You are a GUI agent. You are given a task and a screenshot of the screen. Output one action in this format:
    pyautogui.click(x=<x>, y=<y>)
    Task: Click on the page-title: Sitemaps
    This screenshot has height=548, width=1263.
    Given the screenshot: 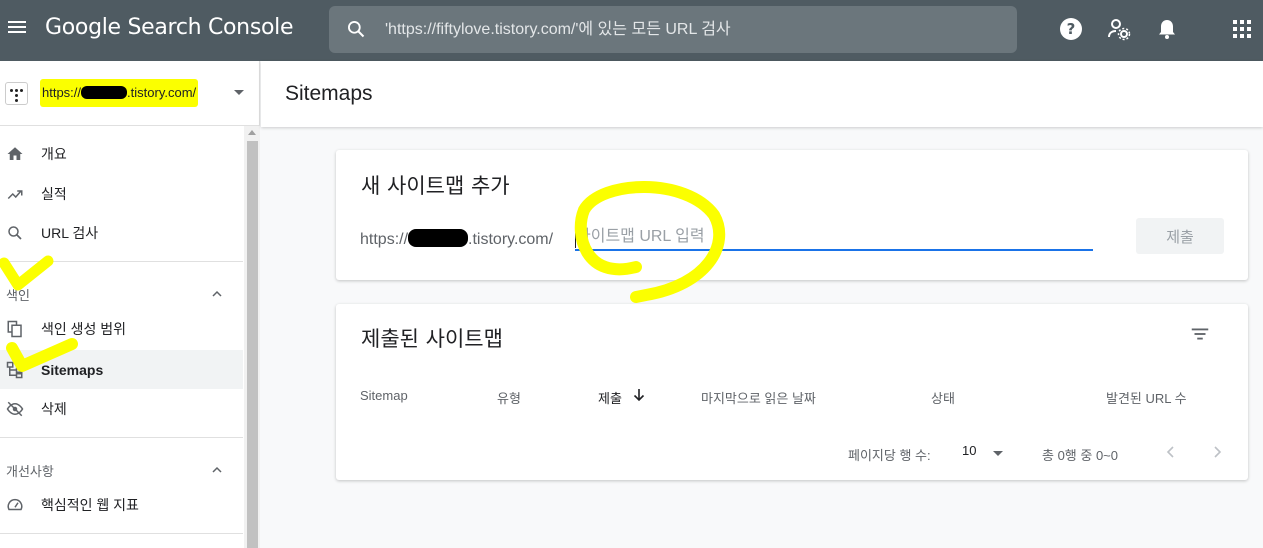 What is the action you would take?
    pyautogui.click(x=329, y=93)
    